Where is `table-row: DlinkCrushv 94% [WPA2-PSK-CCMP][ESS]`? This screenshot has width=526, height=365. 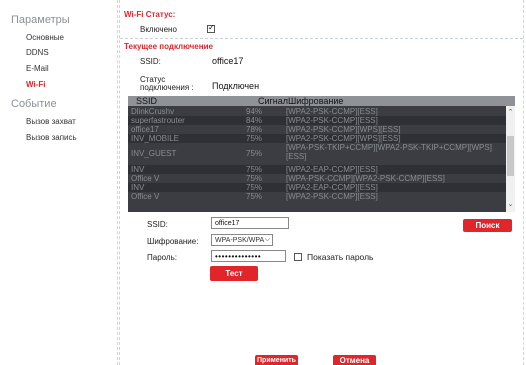 table-row: DlinkCrushv 94% [WPA2-PSK-CCMP][ESS] is located at coordinates (317, 111).